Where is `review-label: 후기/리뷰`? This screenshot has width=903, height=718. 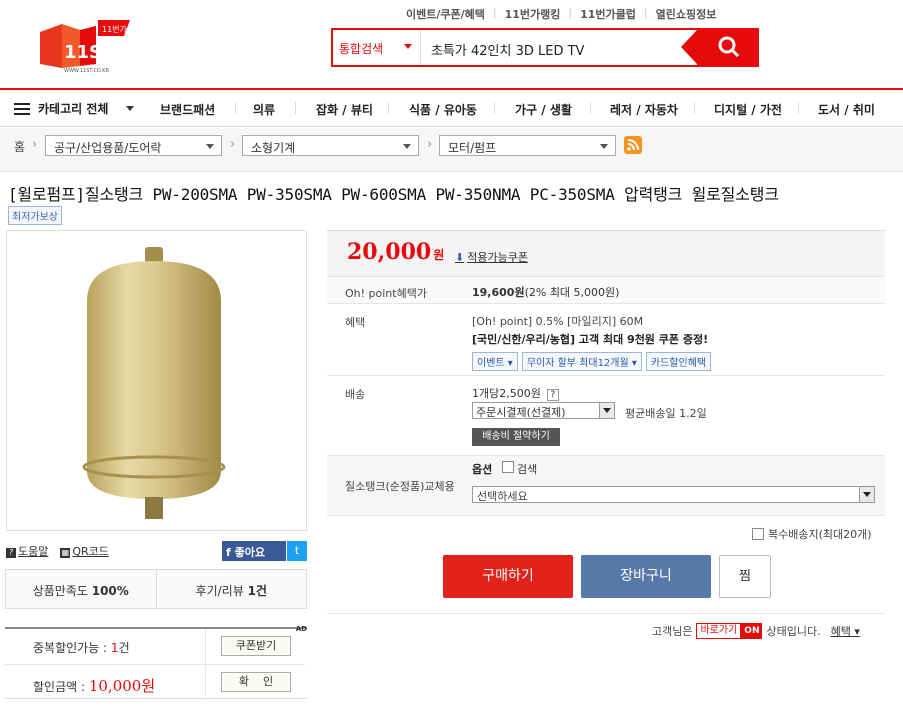 review-label: 후기/리뷰 is located at coordinates (219, 591).